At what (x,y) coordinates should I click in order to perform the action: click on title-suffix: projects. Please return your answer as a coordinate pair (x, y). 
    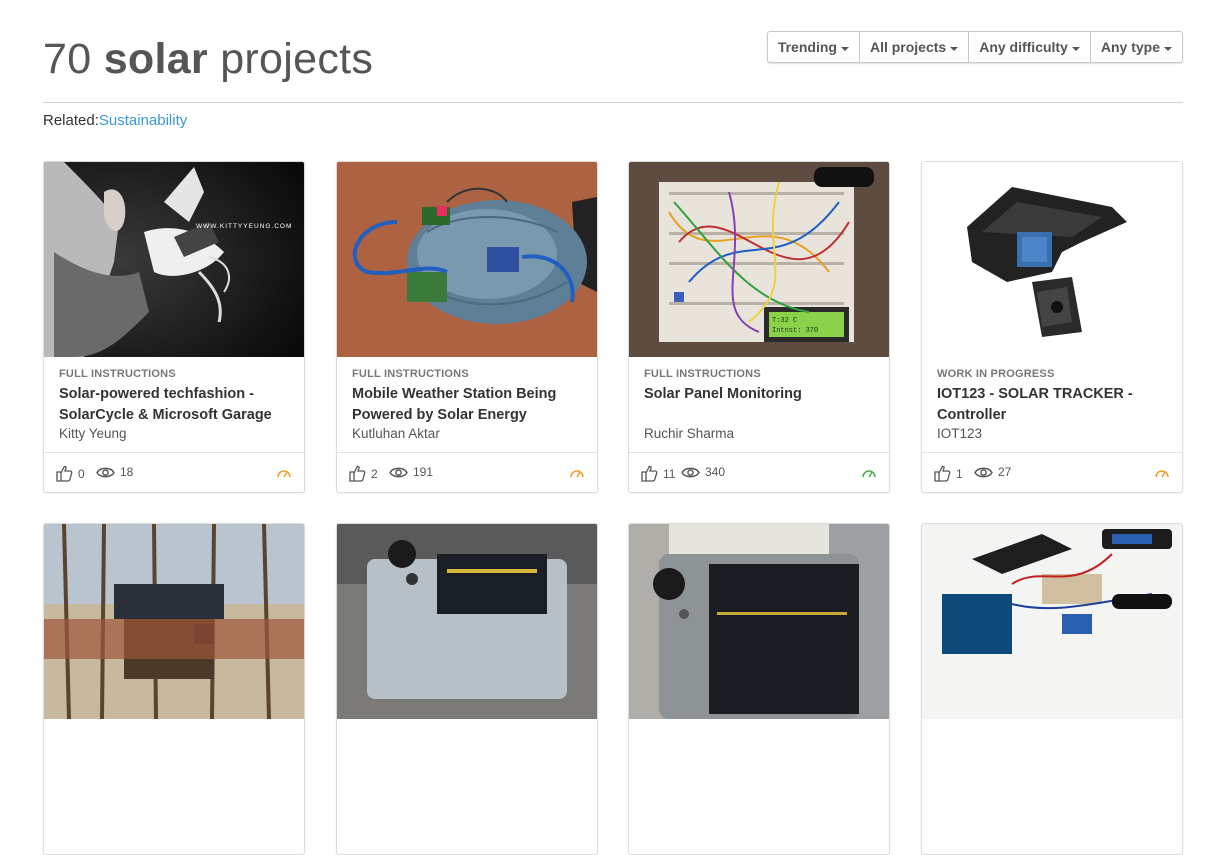
    Looking at the image, I should click on (297, 59).